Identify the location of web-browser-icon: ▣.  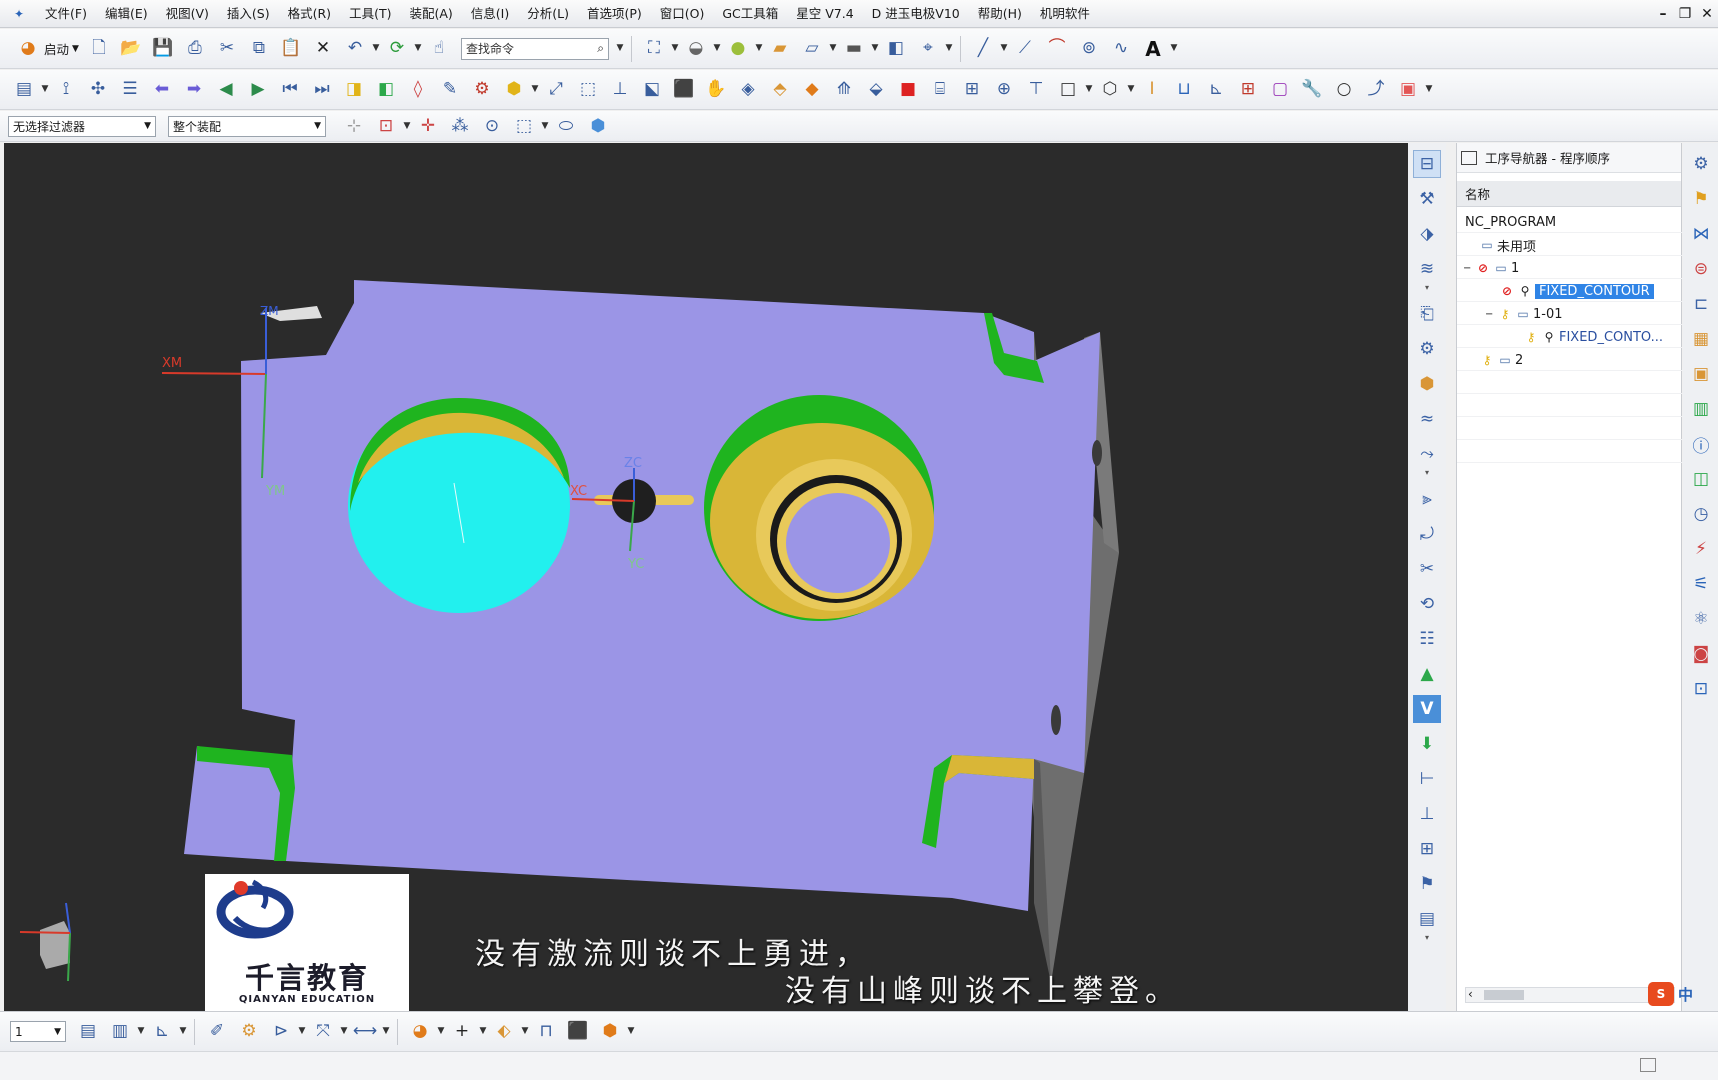
(1701, 374).